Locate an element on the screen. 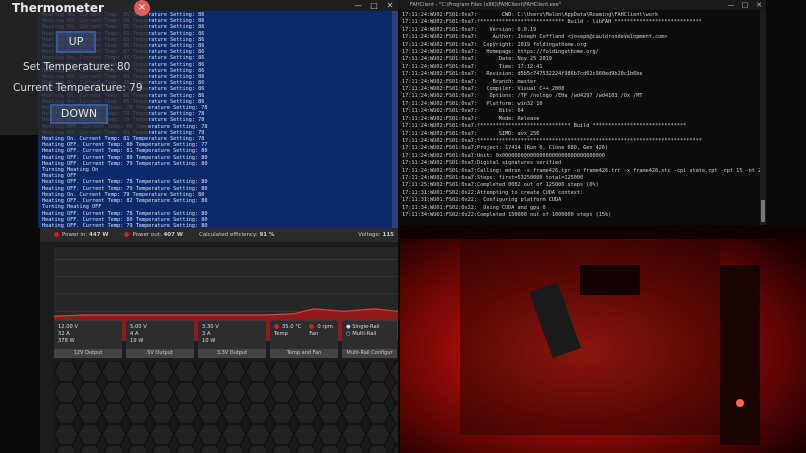 The image size is (806, 453). temp-dot-icon is located at coordinates (276, 326).